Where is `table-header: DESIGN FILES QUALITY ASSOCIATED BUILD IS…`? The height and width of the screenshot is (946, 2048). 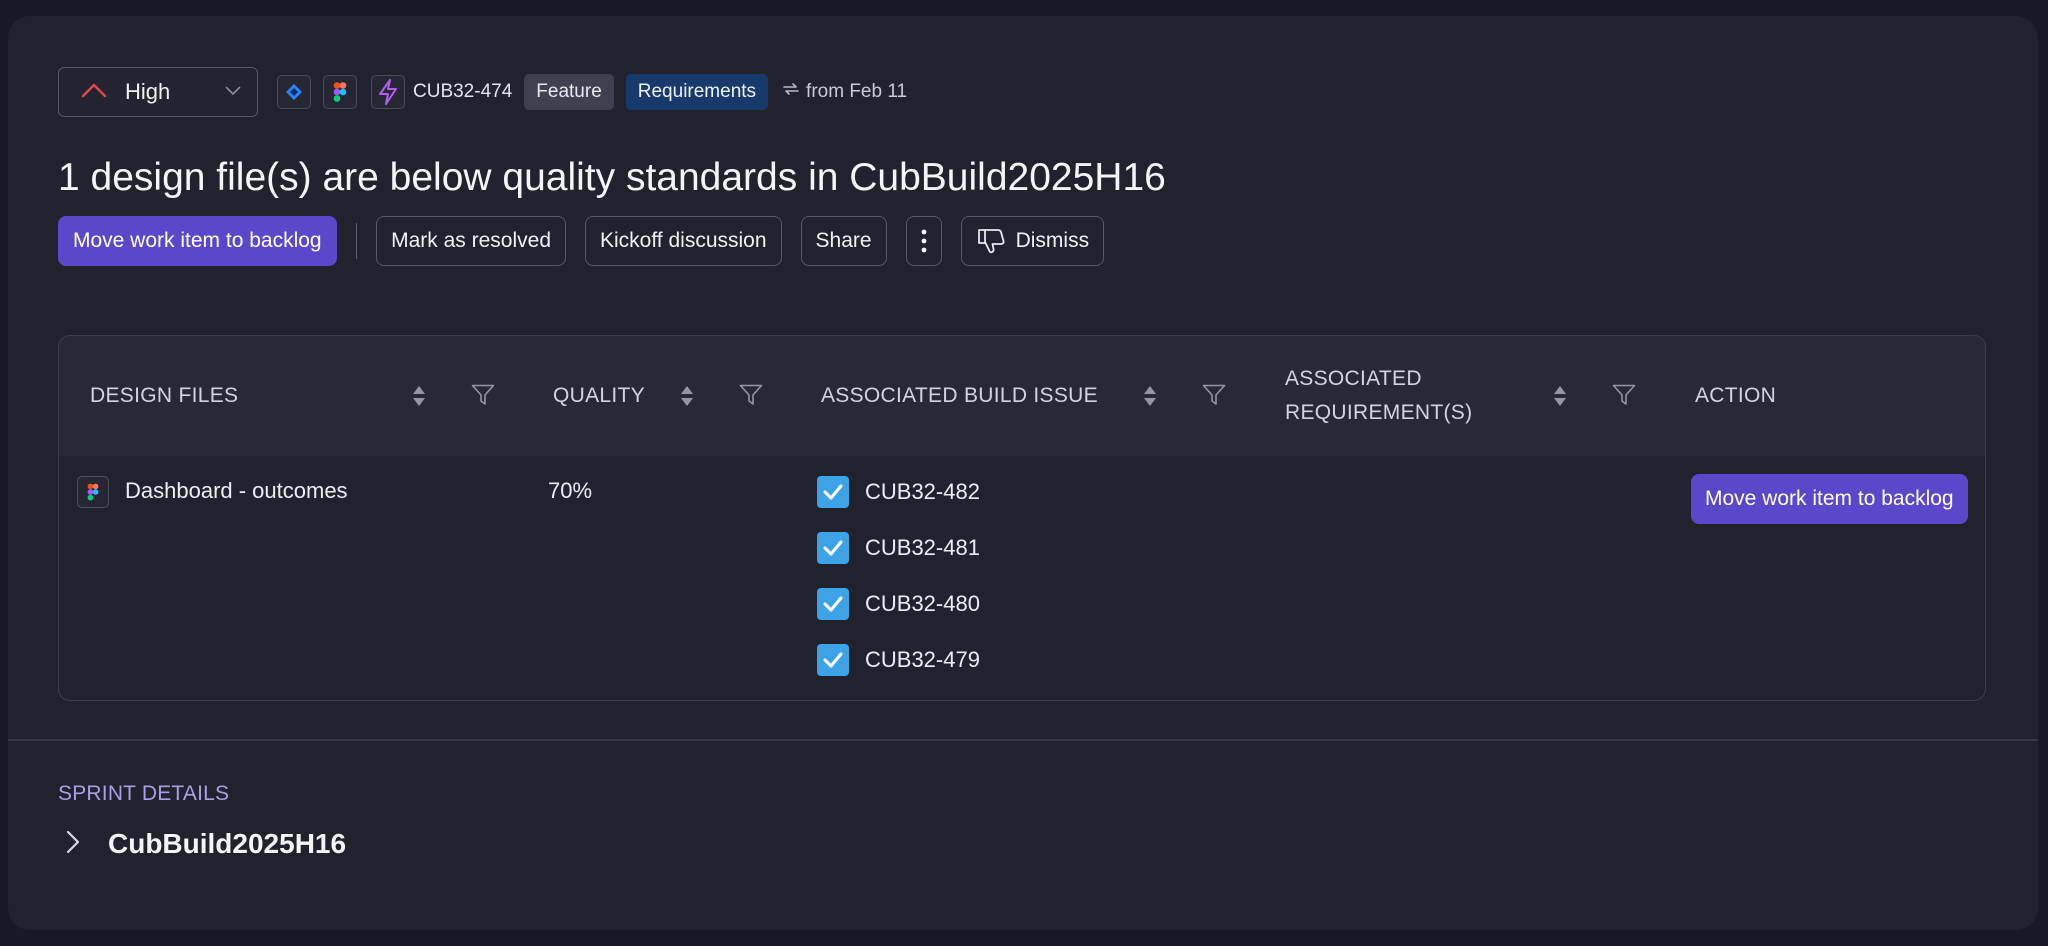 table-header: DESIGN FILES QUALITY ASSOCIATED BUILD IS… is located at coordinates (1022, 396).